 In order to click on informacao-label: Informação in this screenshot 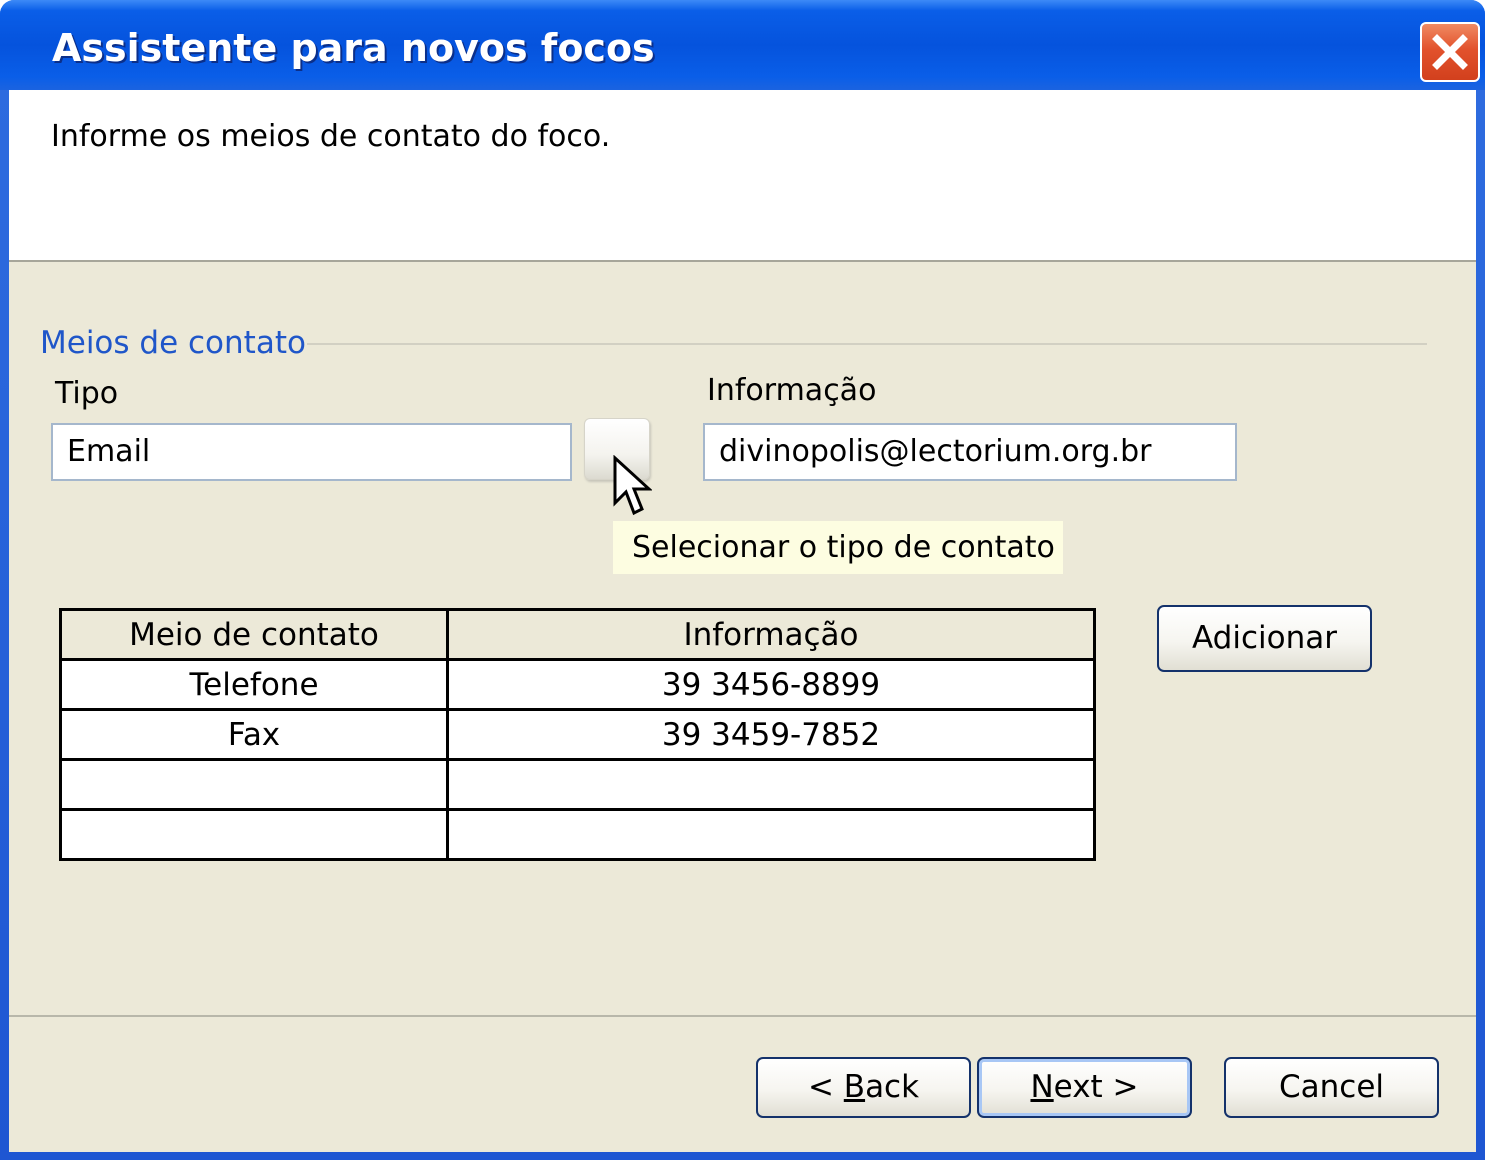, I will do `click(792, 390)`.